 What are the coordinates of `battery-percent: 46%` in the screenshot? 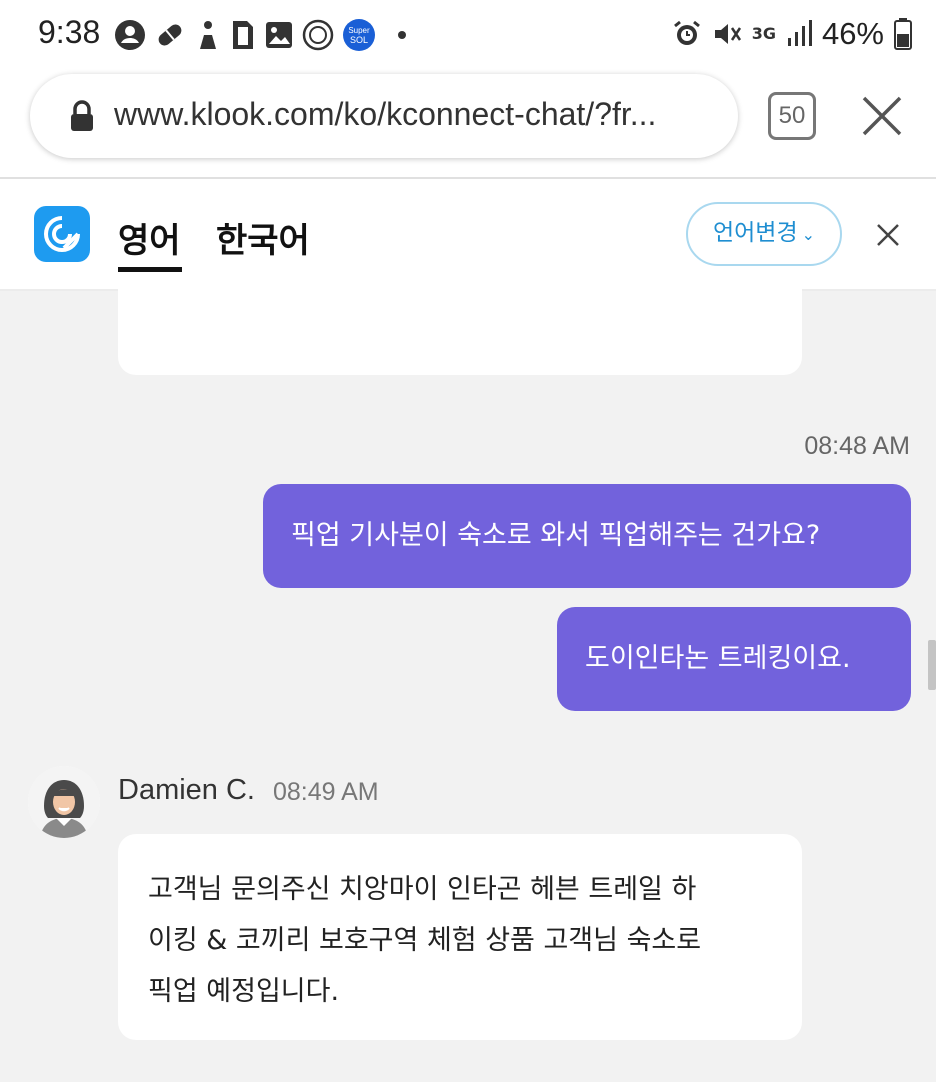 It's located at (852, 33).